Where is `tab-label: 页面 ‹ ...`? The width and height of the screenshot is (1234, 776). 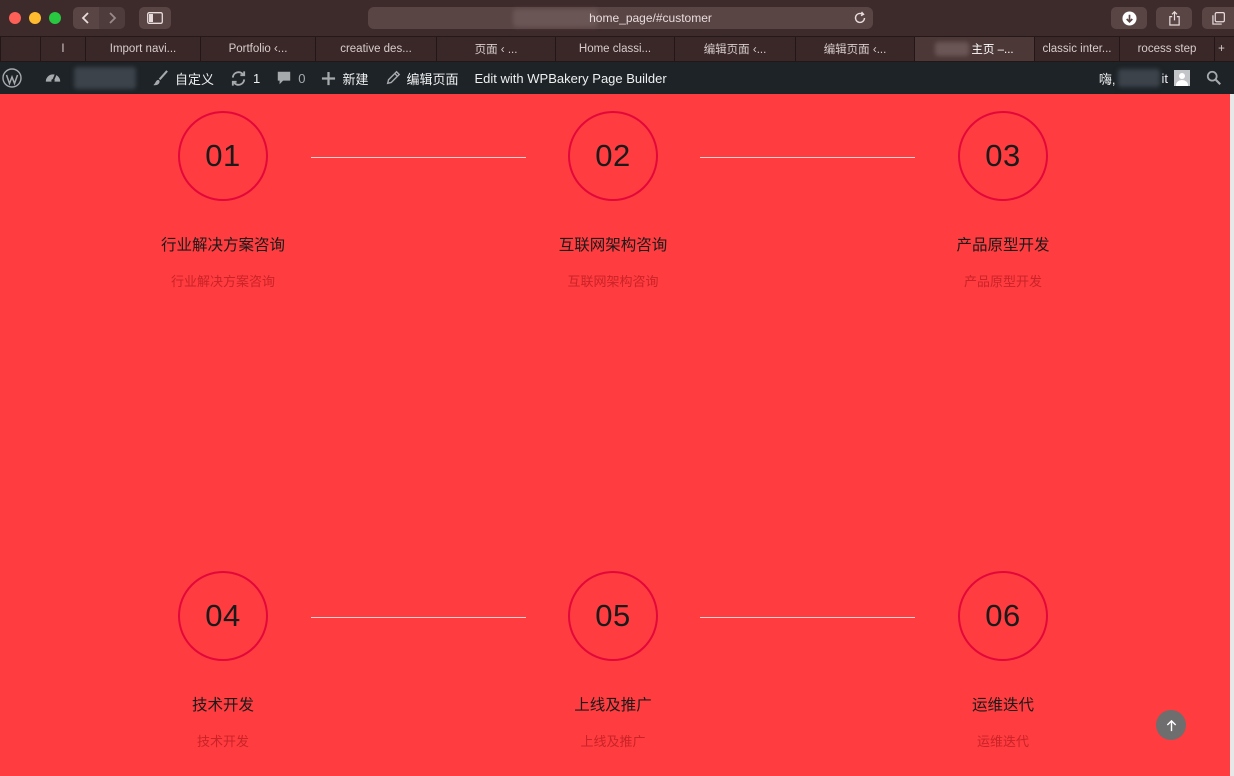
tab-label: 页面 ‹ ... is located at coordinates (496, 50).